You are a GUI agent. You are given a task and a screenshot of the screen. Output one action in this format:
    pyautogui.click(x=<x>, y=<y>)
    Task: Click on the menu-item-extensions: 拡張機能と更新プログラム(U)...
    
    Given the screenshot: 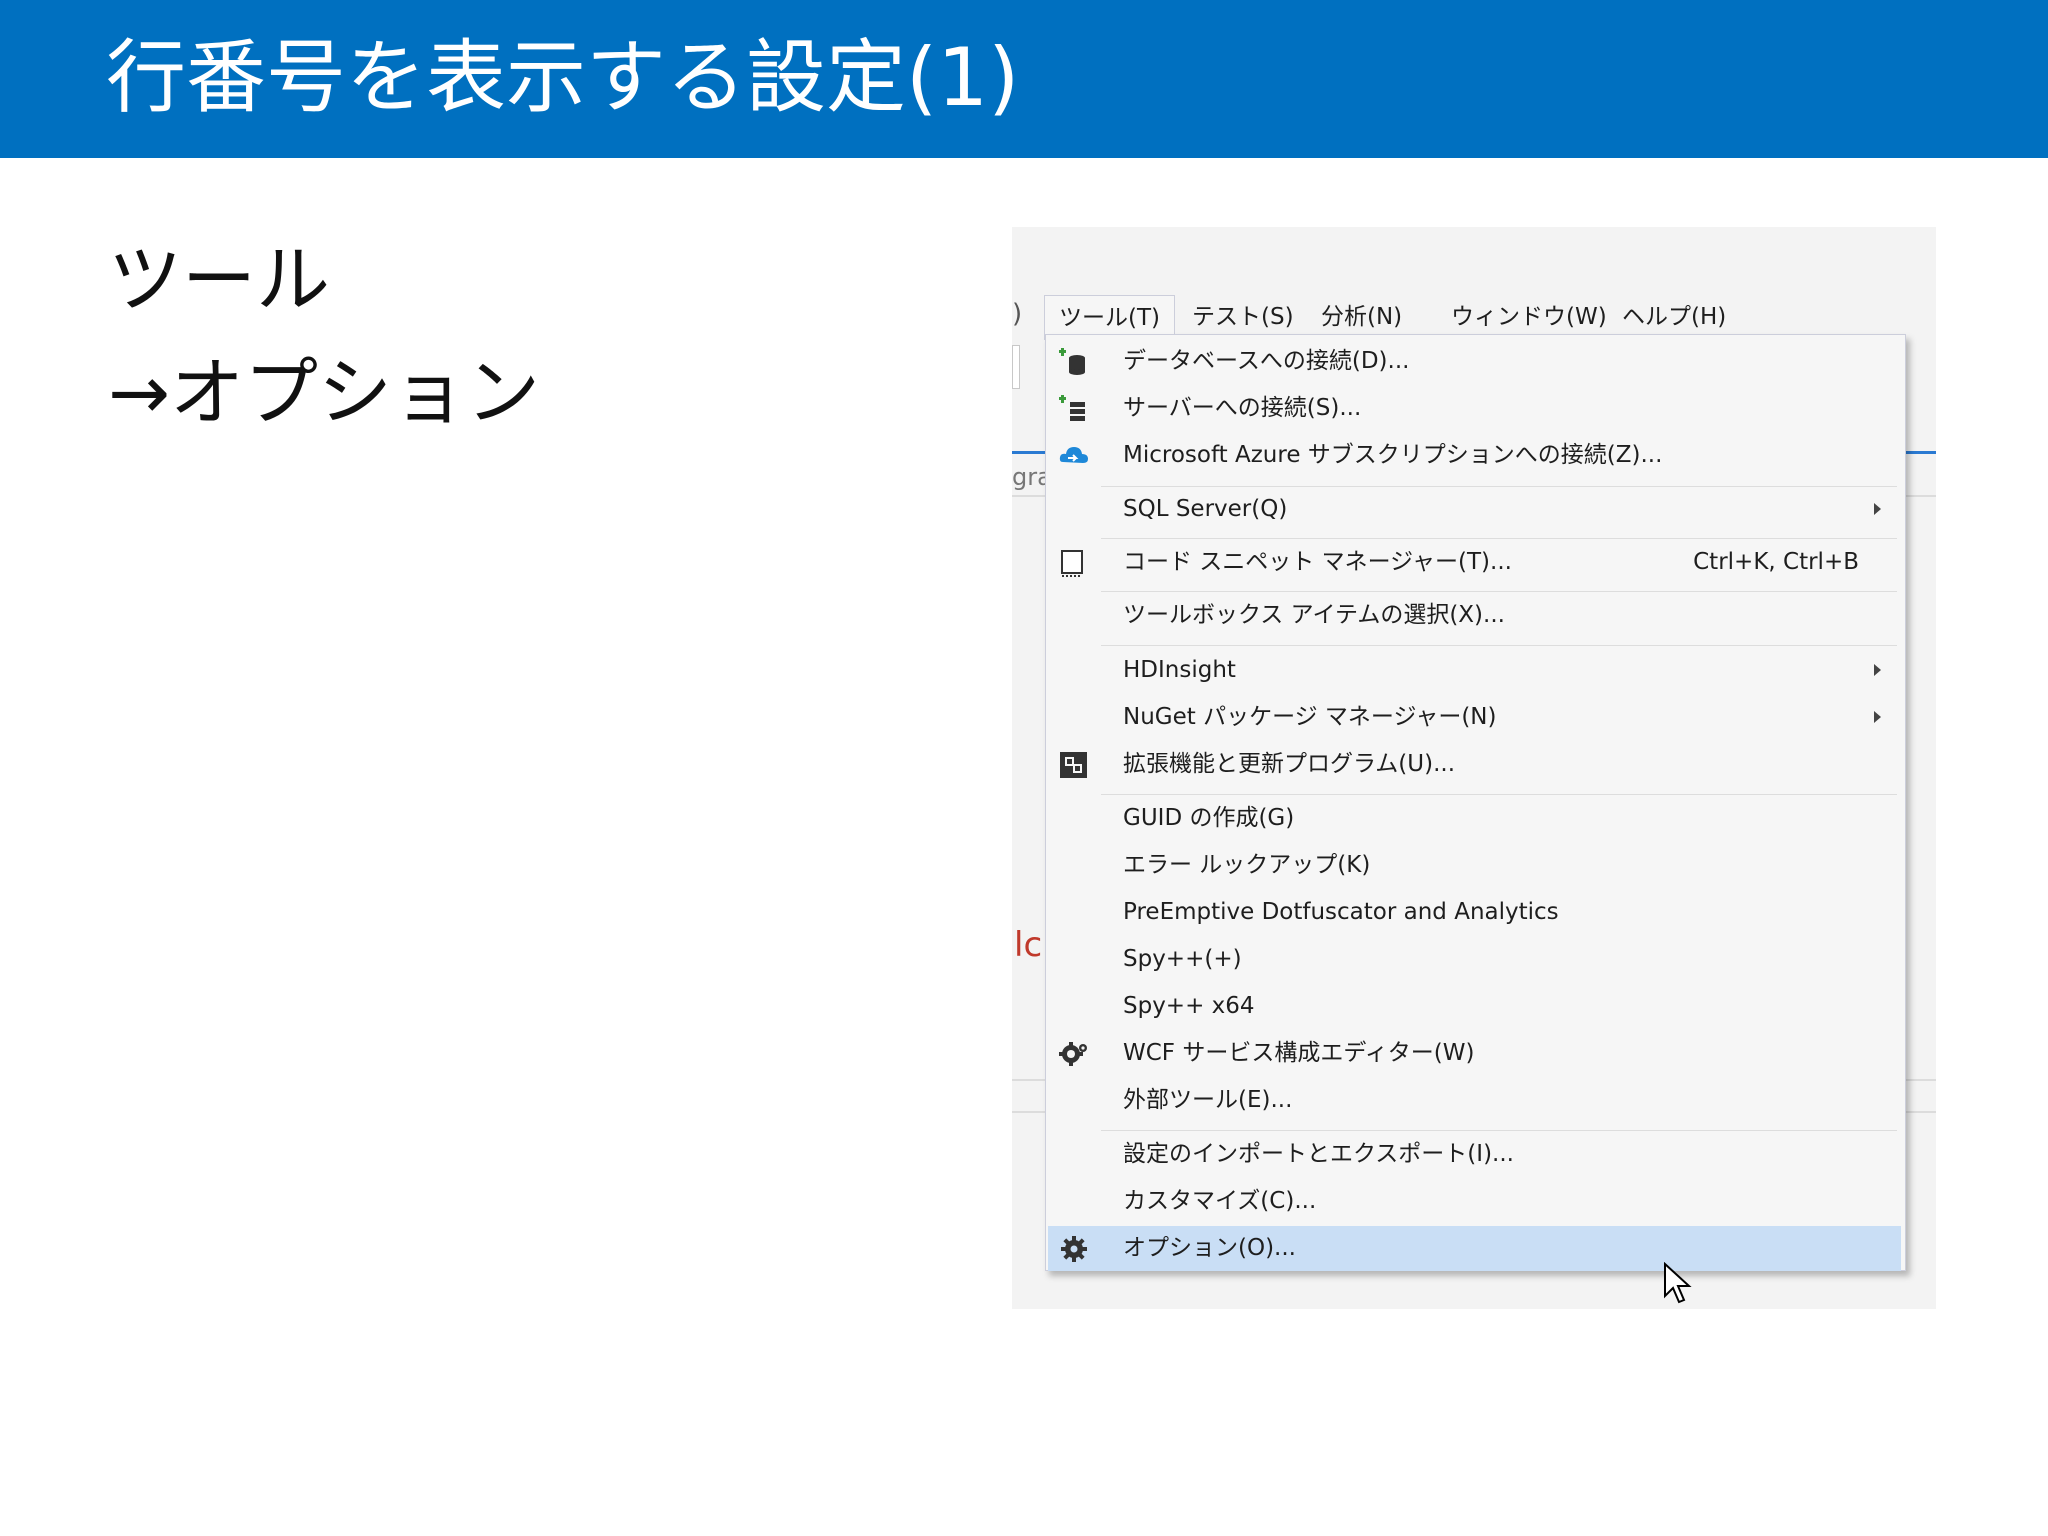 What is the action you would take?
    pyautogui.click(x=1474, y=764)
    